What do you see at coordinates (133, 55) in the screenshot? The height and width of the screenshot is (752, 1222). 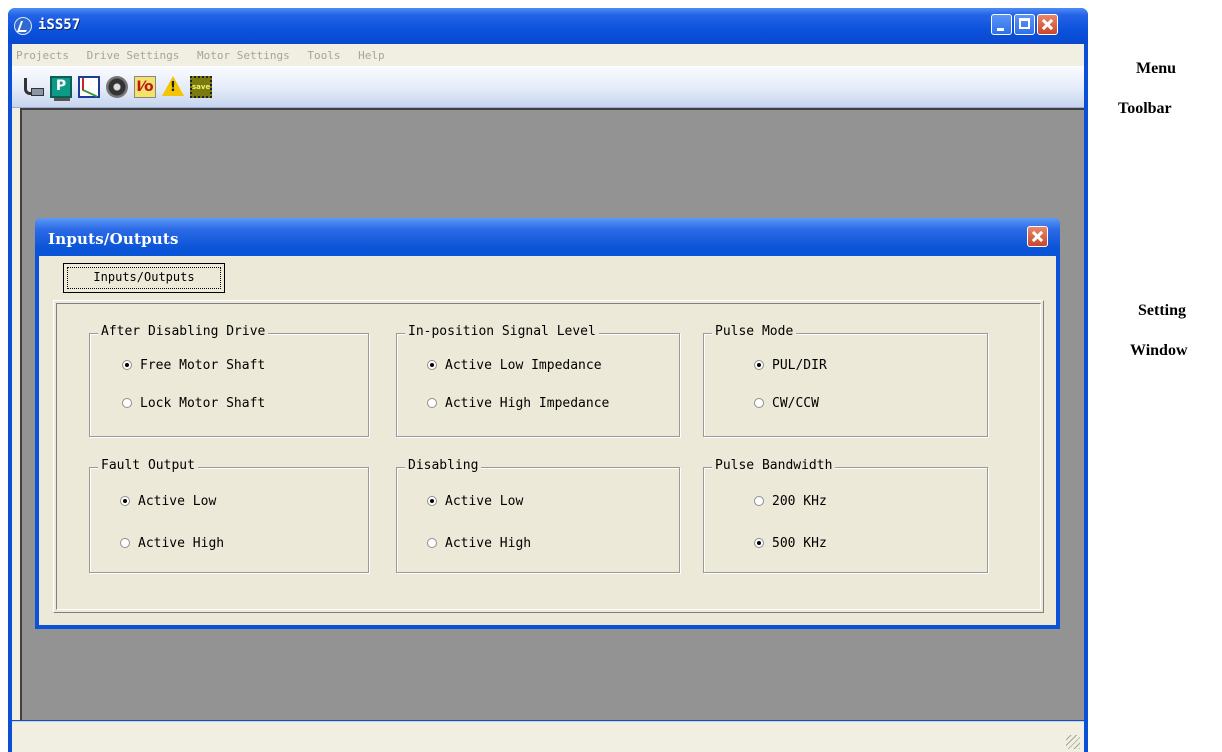 I see `menu-drive-settings: Drive Settings` at bounding box center [133, 55].